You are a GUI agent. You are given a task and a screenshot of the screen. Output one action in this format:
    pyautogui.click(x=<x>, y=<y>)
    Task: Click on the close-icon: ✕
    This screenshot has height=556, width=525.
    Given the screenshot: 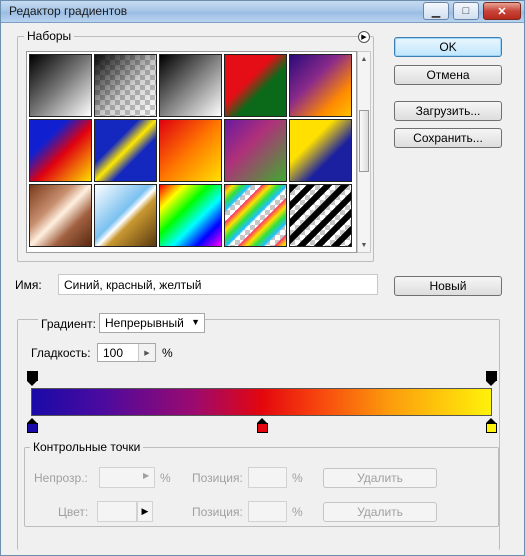 What is the action you would take?
    pyautogui.click(x=502, y=11)
    